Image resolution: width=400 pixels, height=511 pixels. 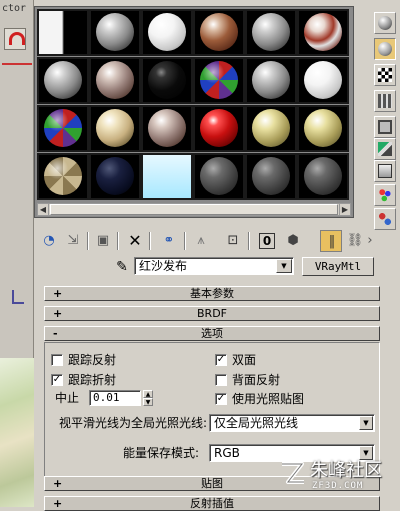 I want to click on rollout-brdf: + BRDF, so click(x=212, y=313).